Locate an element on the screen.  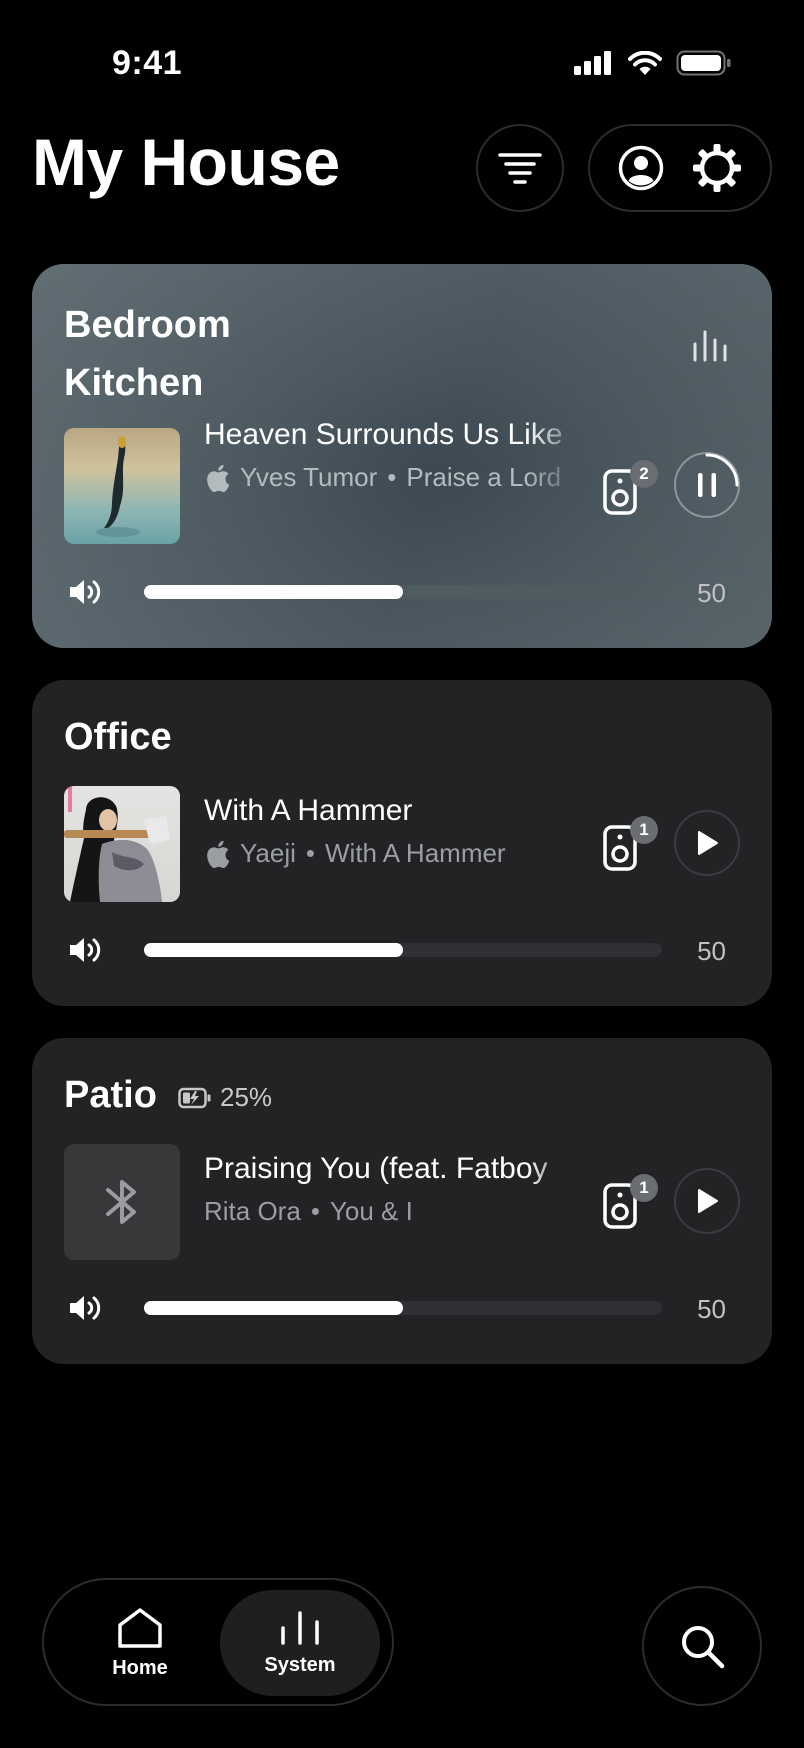
search-button is located at coordinates (702, 1646).